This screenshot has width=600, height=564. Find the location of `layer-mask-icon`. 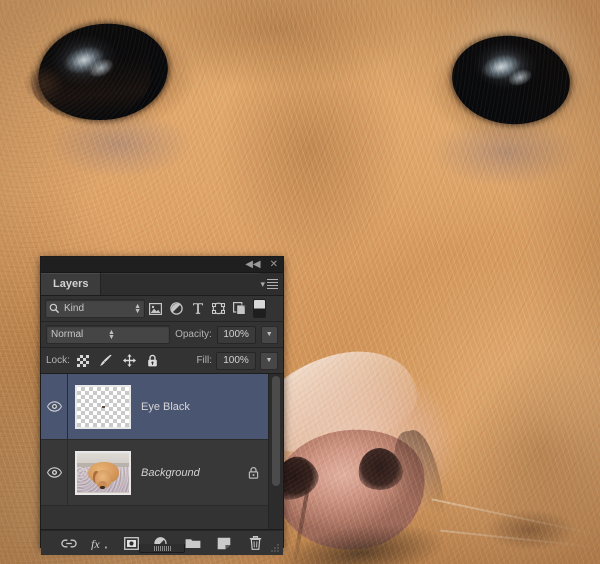

layer-mask-icon is located at coordinates (131, 543).